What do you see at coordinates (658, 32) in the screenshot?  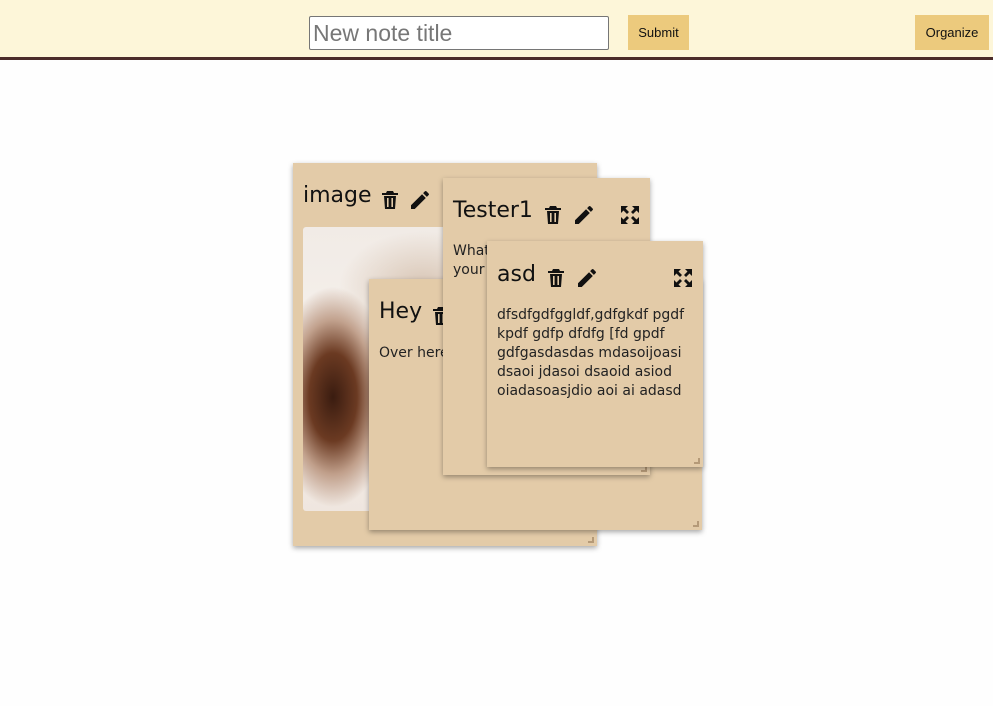 I see `submit-button: Submit` at bounding box center [658, 32].